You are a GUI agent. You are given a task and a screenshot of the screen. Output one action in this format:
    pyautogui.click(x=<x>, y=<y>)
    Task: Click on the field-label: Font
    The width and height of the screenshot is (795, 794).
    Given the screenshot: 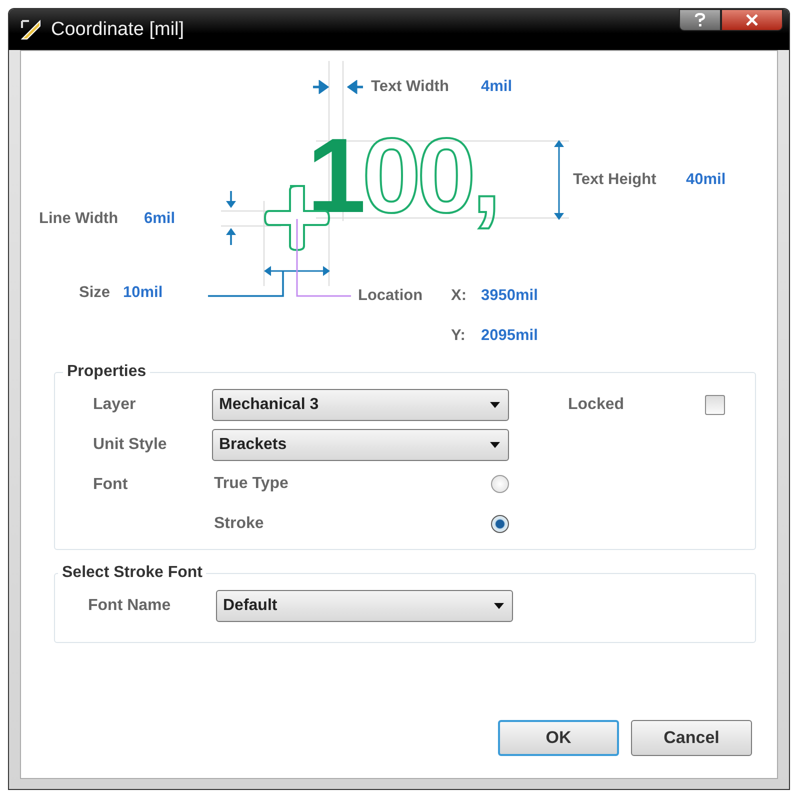 What is the action you would take?
    pyautogui.click(x=111, y=485)
    